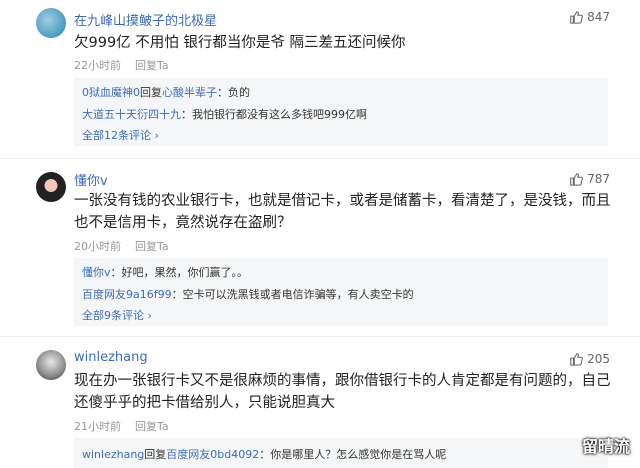  I want to click on reply-line: 大道五十天衍四十九：我怕银行都没有这么多钱吧999亿啊, so click(224, 114).